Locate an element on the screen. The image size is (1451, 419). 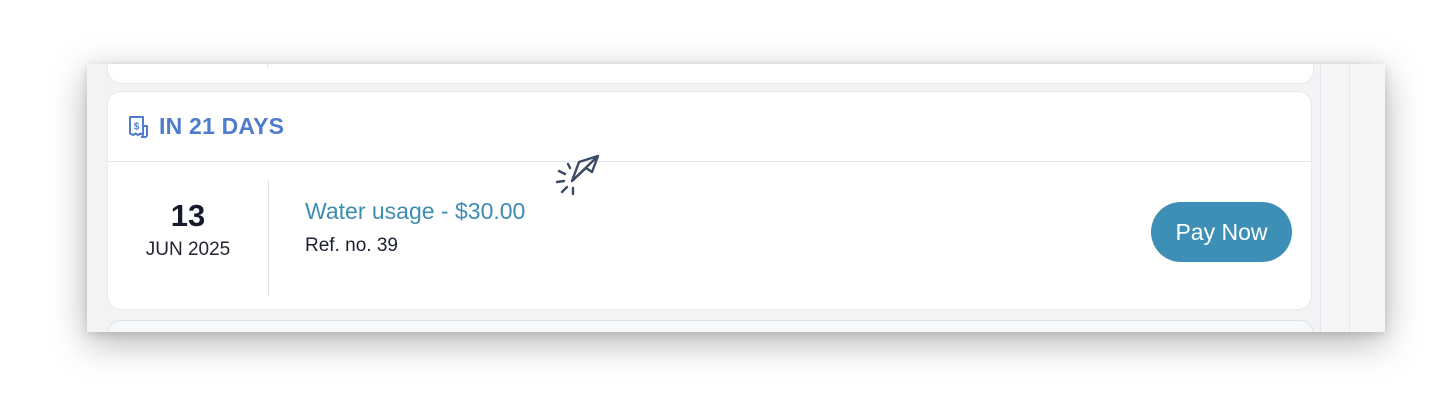
previous-bill-card is located at coordinates (710, 74).